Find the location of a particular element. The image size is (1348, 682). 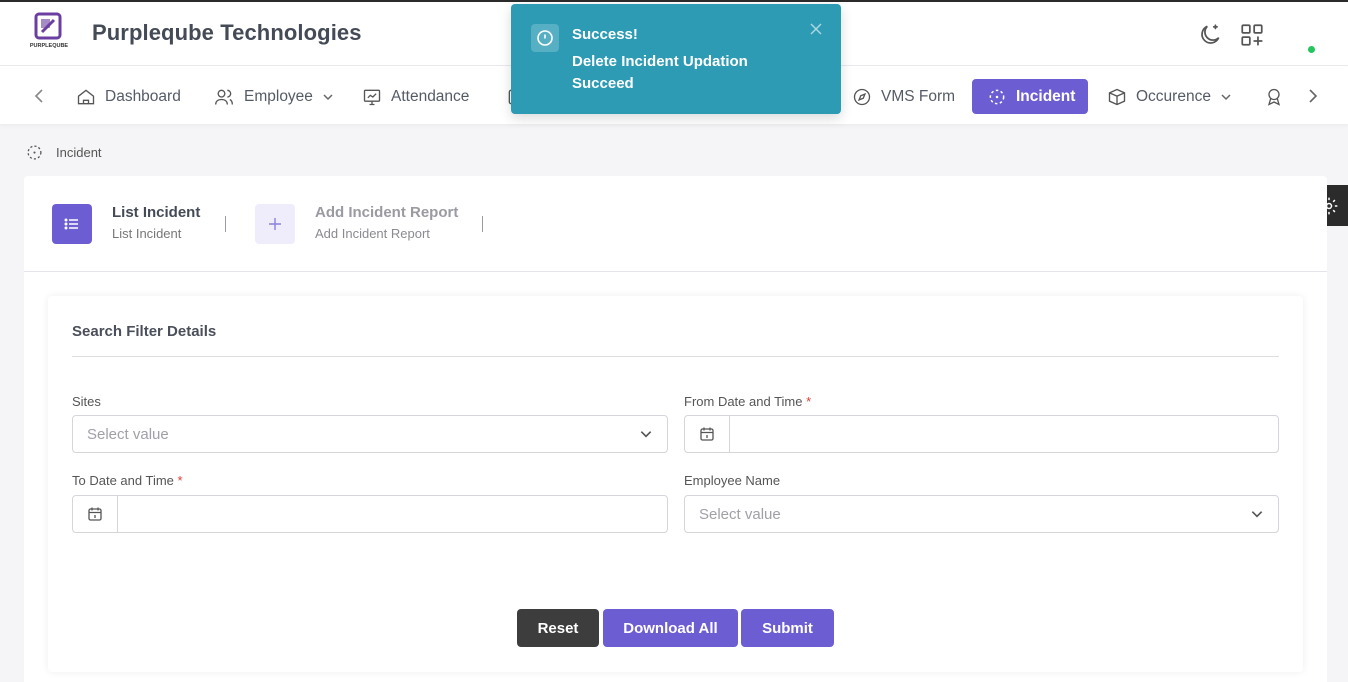

box-icon is located at coordinates (1117, 96).